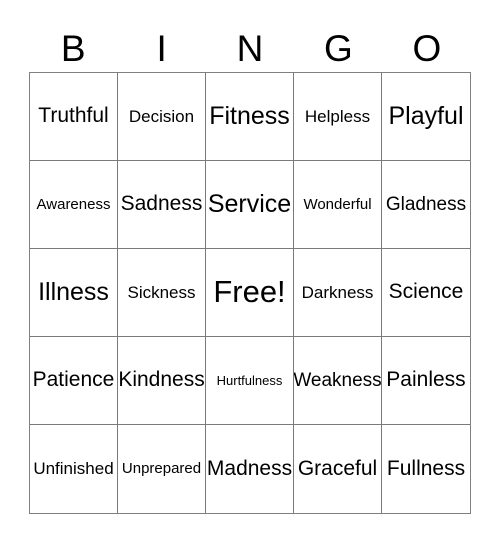  I want to click on bingo-cell-label: Hurtfulness, so click(249, 380).